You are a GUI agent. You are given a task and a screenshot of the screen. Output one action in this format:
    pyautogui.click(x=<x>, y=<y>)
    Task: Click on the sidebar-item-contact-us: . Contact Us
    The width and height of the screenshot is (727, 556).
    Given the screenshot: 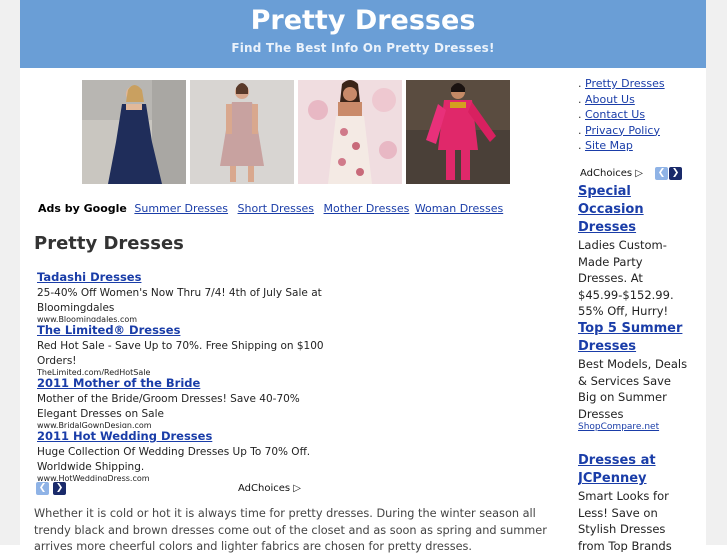 What is the action you would take?
    pyautogui.click(x=612, y=114)
    